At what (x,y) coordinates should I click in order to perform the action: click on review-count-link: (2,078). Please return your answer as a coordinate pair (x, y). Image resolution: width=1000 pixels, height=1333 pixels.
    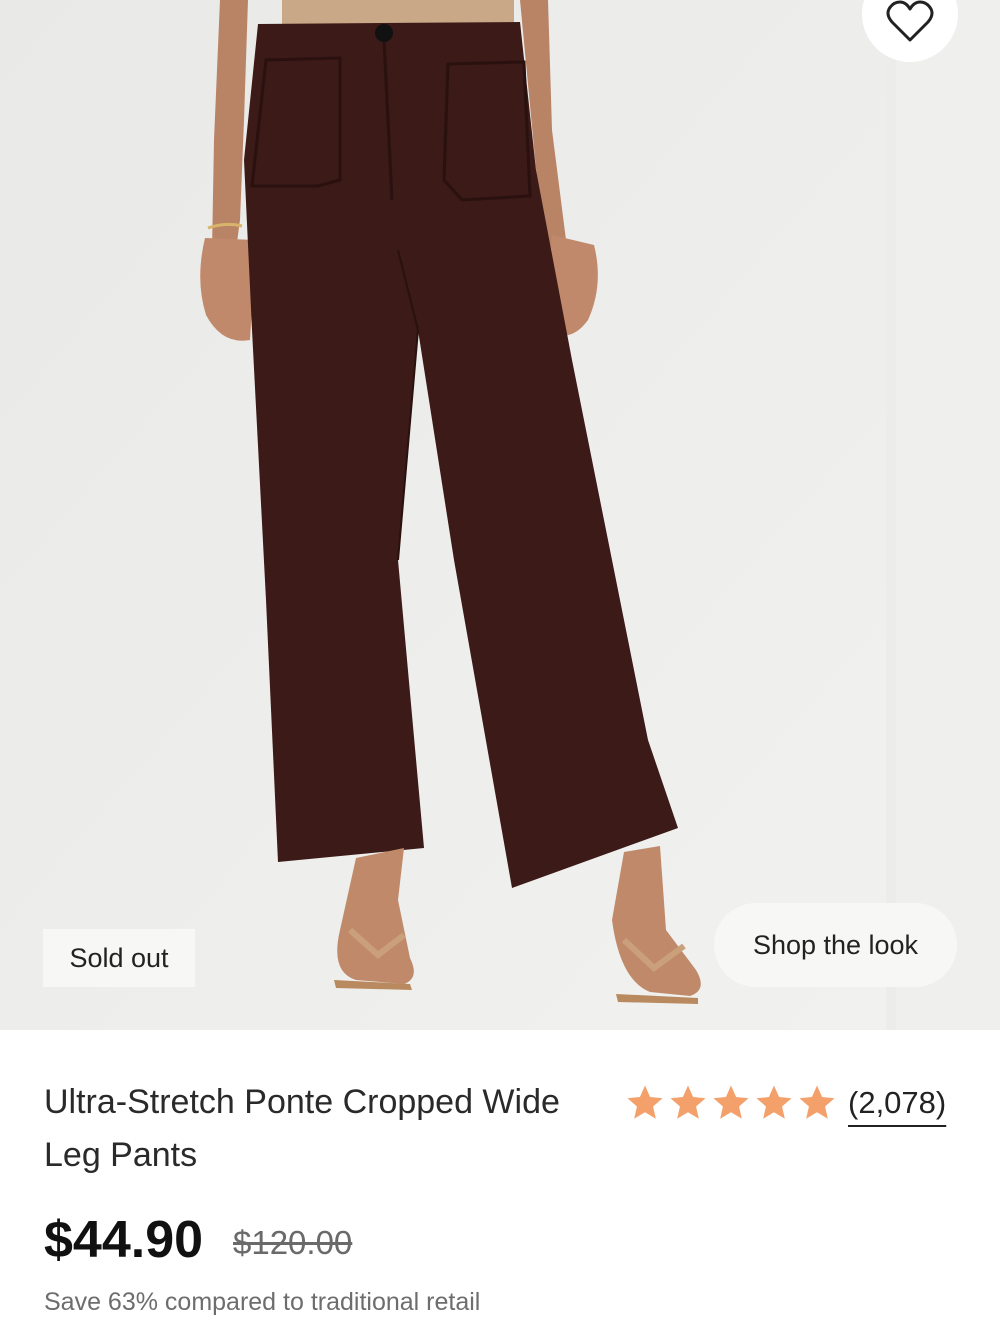
    Looking at the image, I should click on (897, 1103).